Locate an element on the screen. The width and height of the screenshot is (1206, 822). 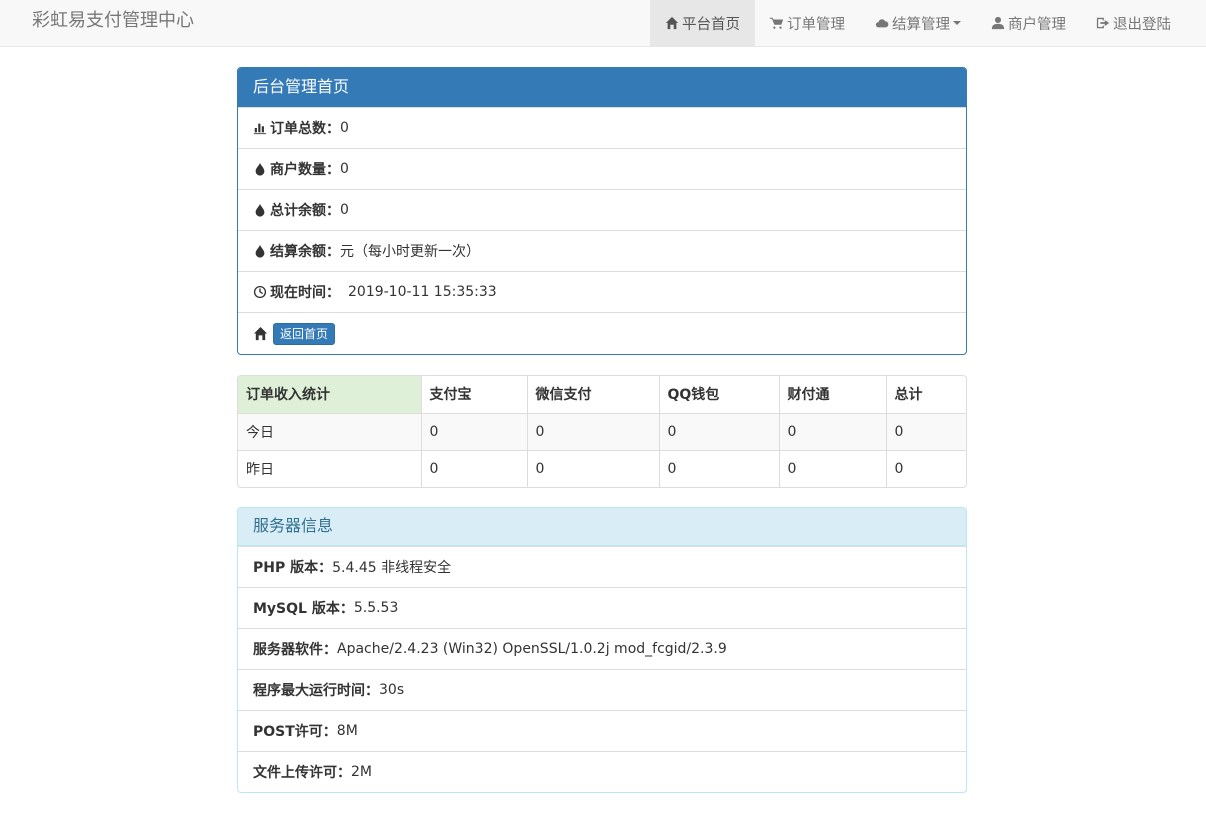
table-cell: 今日 is located at coordinates (330, 432).